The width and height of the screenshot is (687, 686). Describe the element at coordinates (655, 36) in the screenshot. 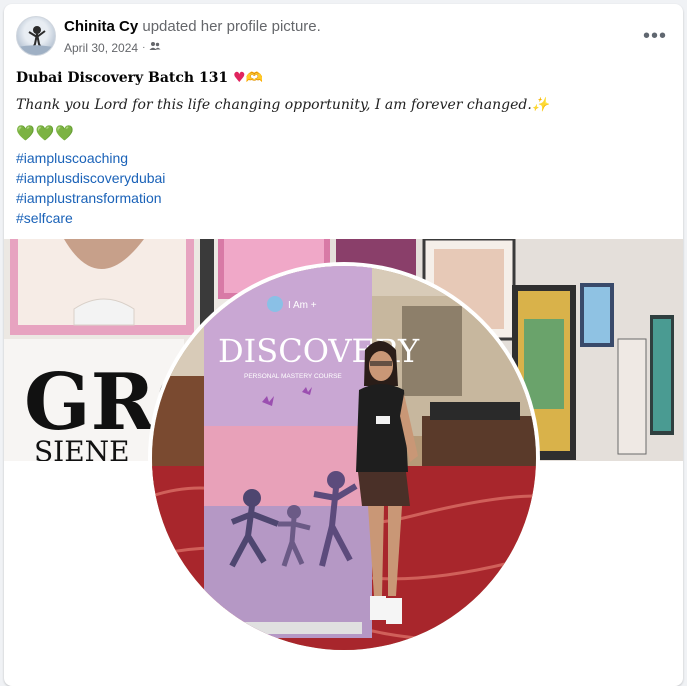

I see `more-options-icon: •••` at that location.